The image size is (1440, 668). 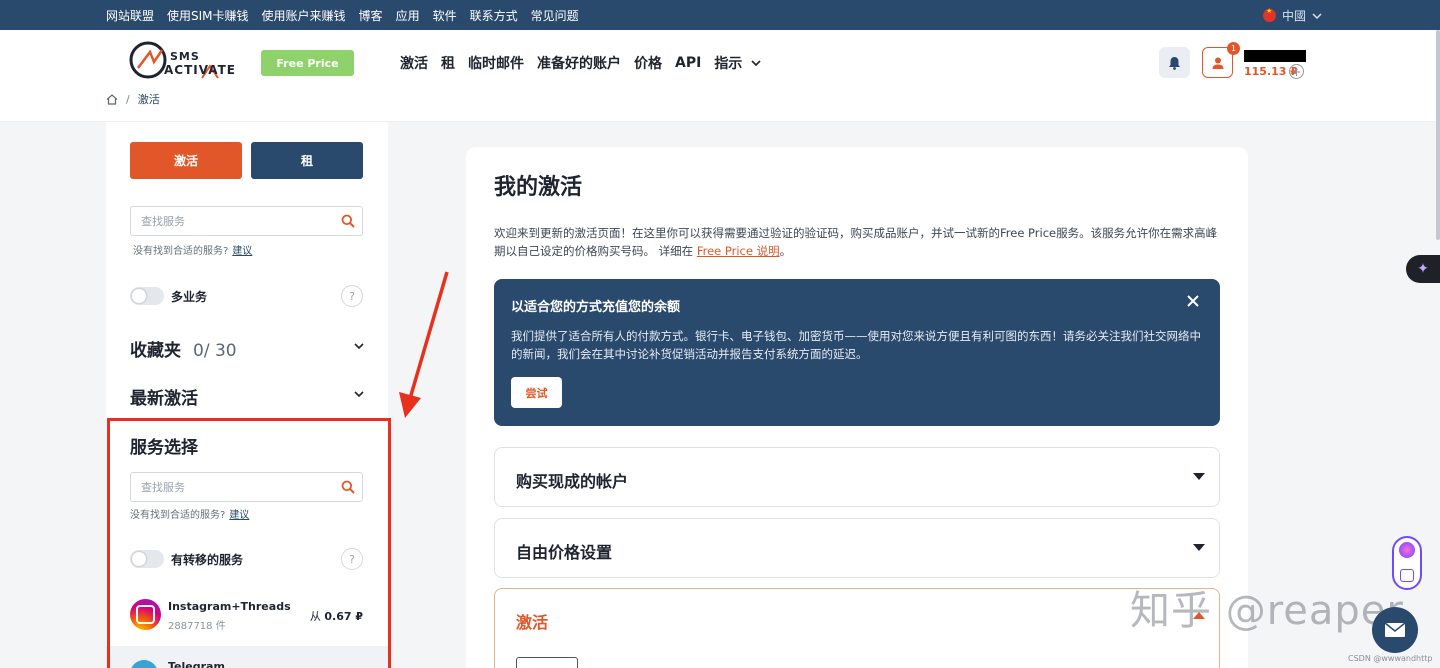 What do you see at coordinates (181, 251) in the screenshot?
I see `not-found-text: 没有找到合适的服务?` at bounding box center [181, 251].